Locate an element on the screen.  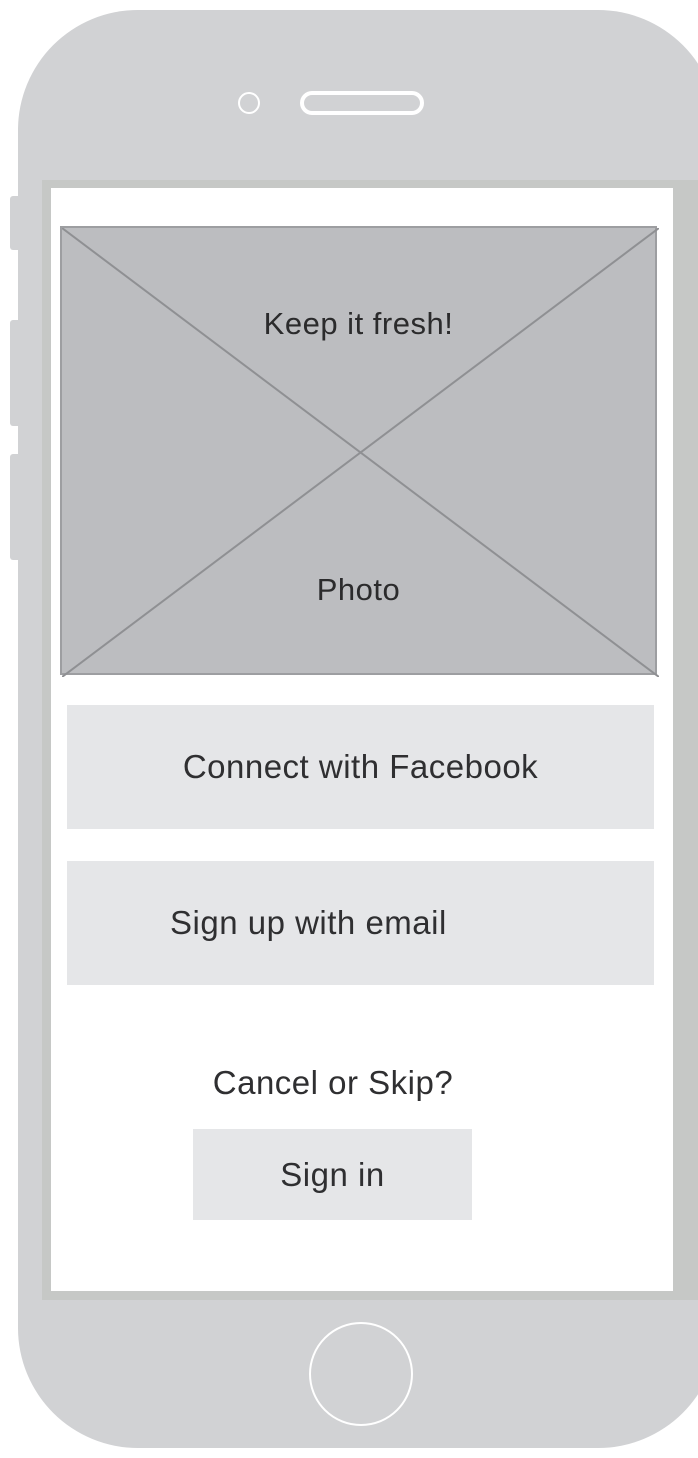
speaker-icon is located at coordinates (362, 103).